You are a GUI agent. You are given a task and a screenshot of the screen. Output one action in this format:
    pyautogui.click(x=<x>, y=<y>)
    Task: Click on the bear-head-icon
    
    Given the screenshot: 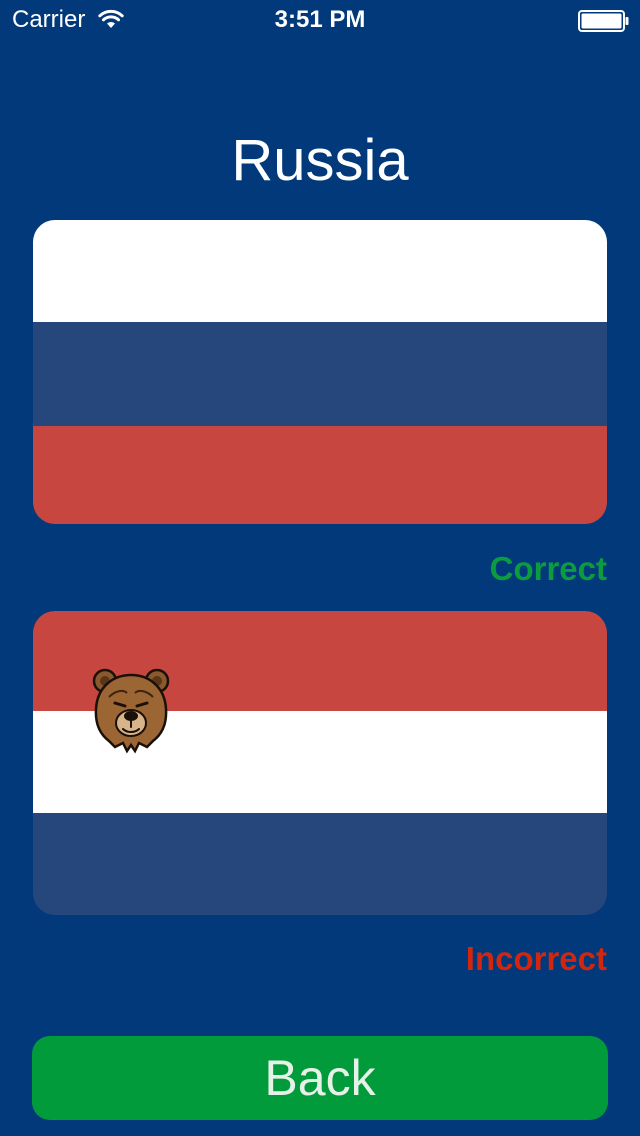 What is the action you would take?
    pyautogui.click(x=131, y=711)
    